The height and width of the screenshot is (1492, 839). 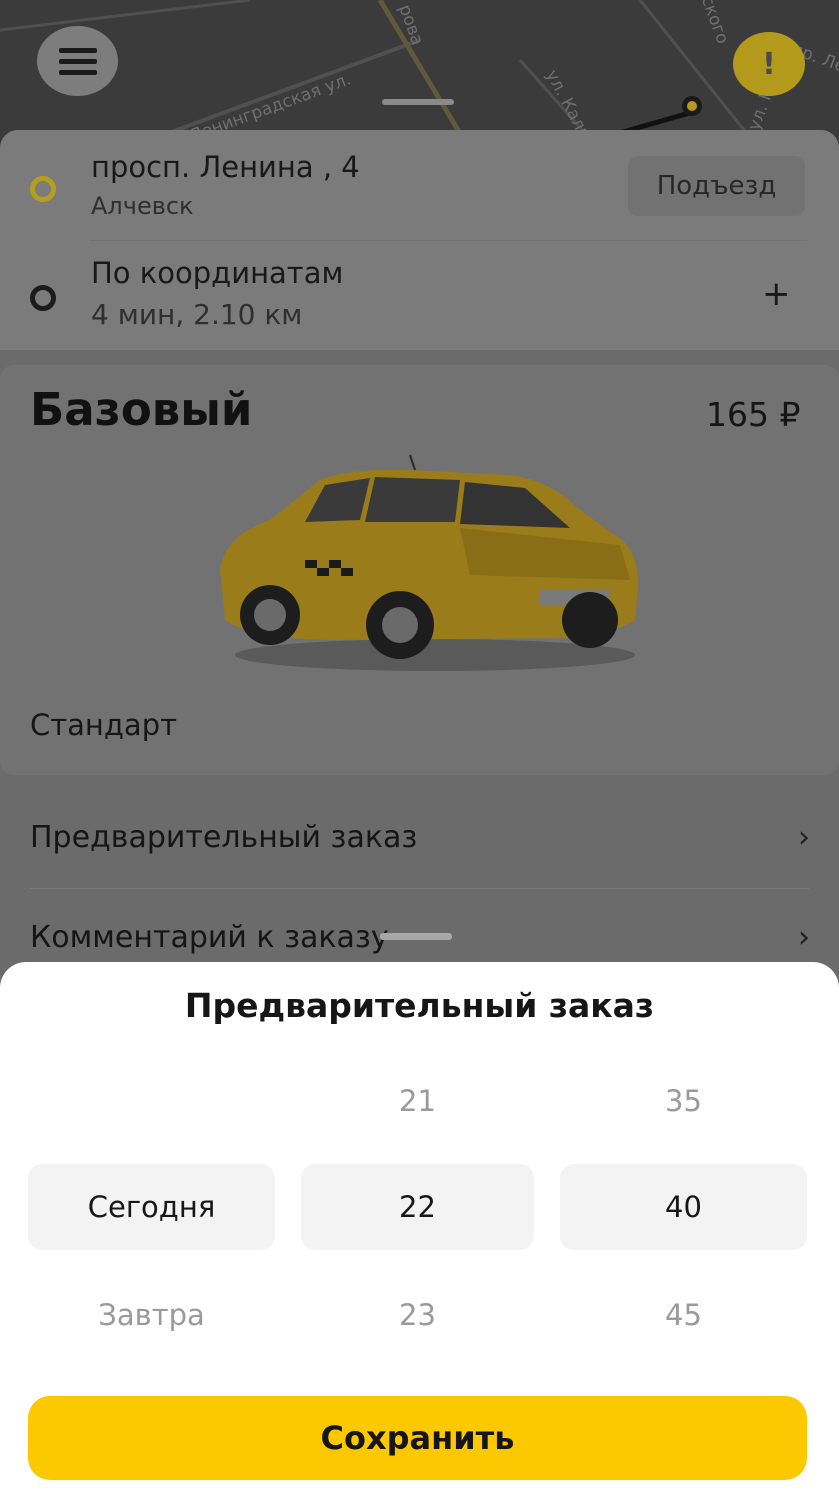 I want to click on day-picker-option: Завтра, so click(x=151, y=1315).